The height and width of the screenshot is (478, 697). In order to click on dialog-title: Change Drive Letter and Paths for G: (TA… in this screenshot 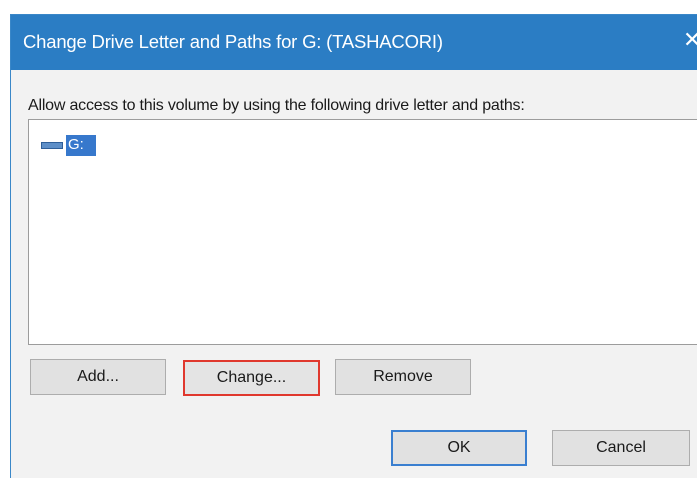, I will do `click(233, 41)`.